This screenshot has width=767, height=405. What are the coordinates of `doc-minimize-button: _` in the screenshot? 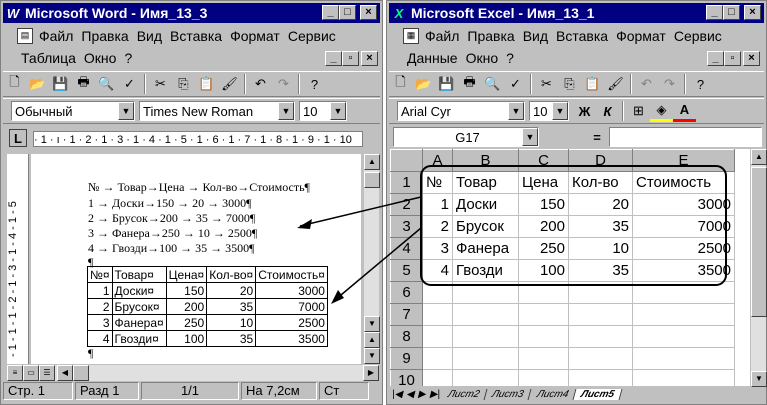 It's located at (715, 58).